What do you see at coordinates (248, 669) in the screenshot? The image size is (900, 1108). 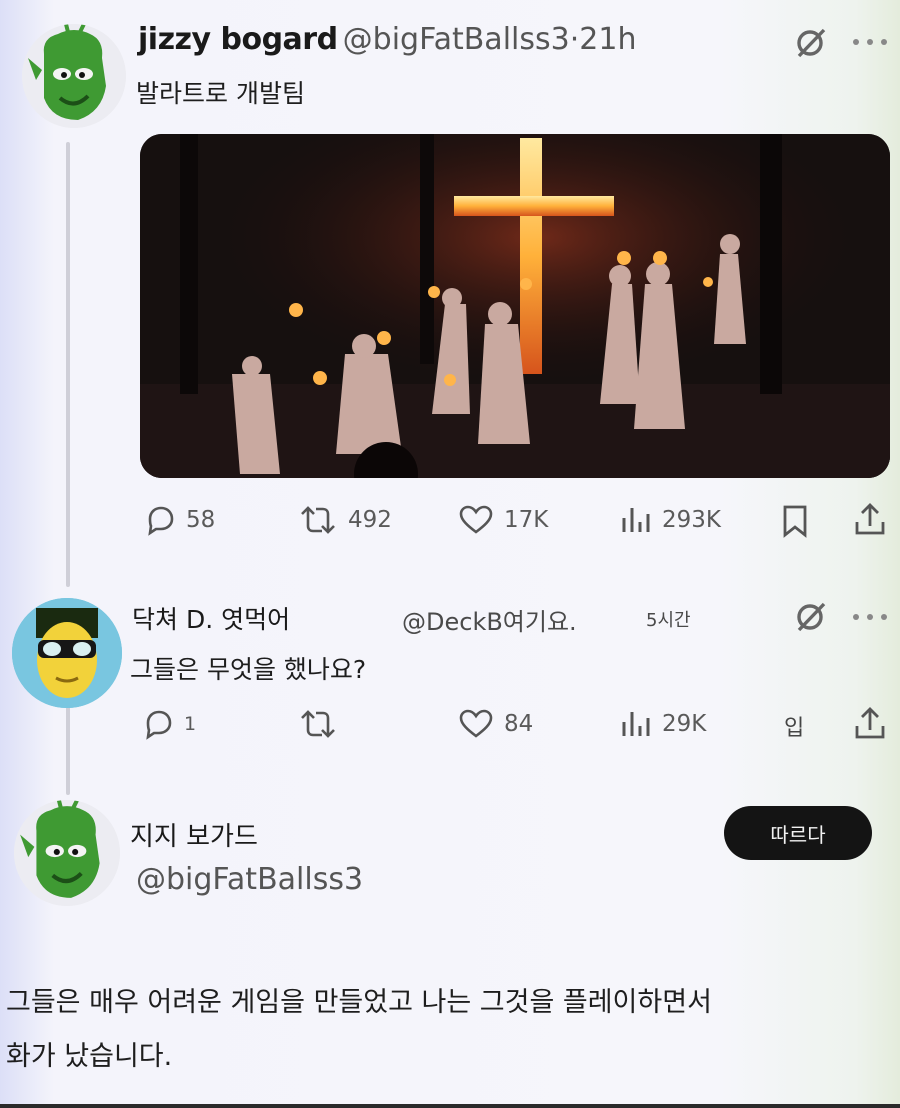 I see `reply-text: 그들은 무엇을 했나요?` at bounding box center [248, 669].